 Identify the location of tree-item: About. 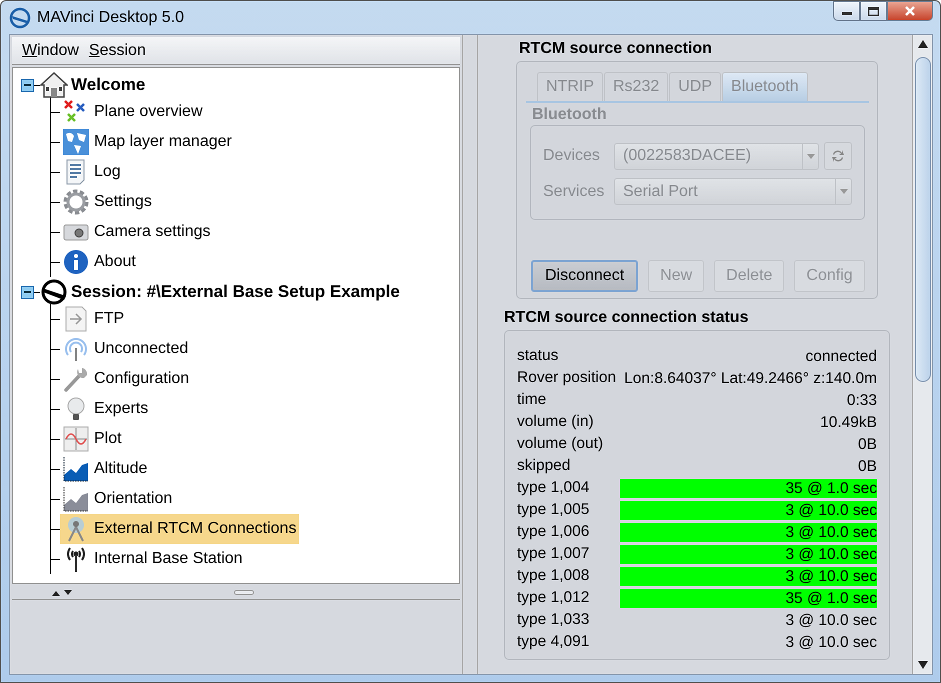
(99, 262).